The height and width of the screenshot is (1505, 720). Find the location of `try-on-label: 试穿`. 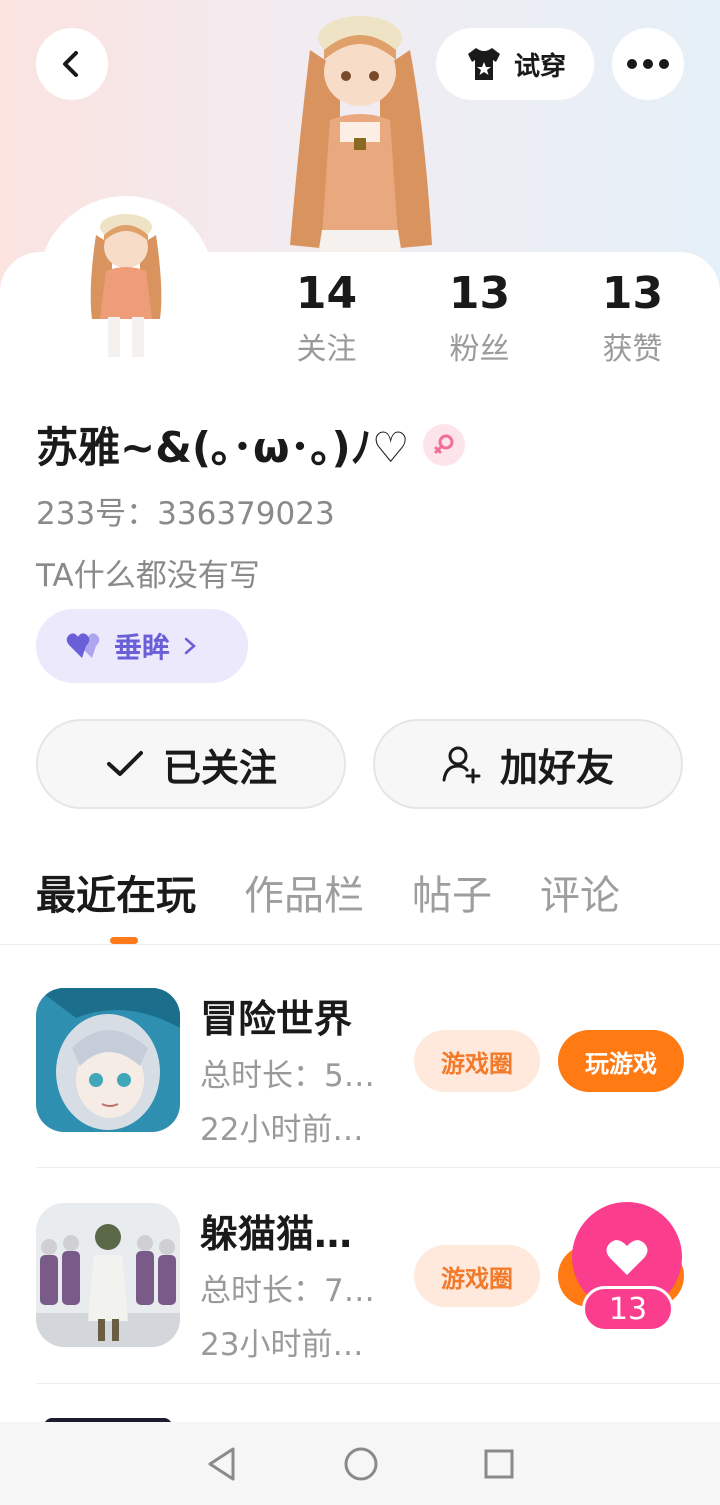

try-on-label: 试穿 is located at coordinates (539, 66).